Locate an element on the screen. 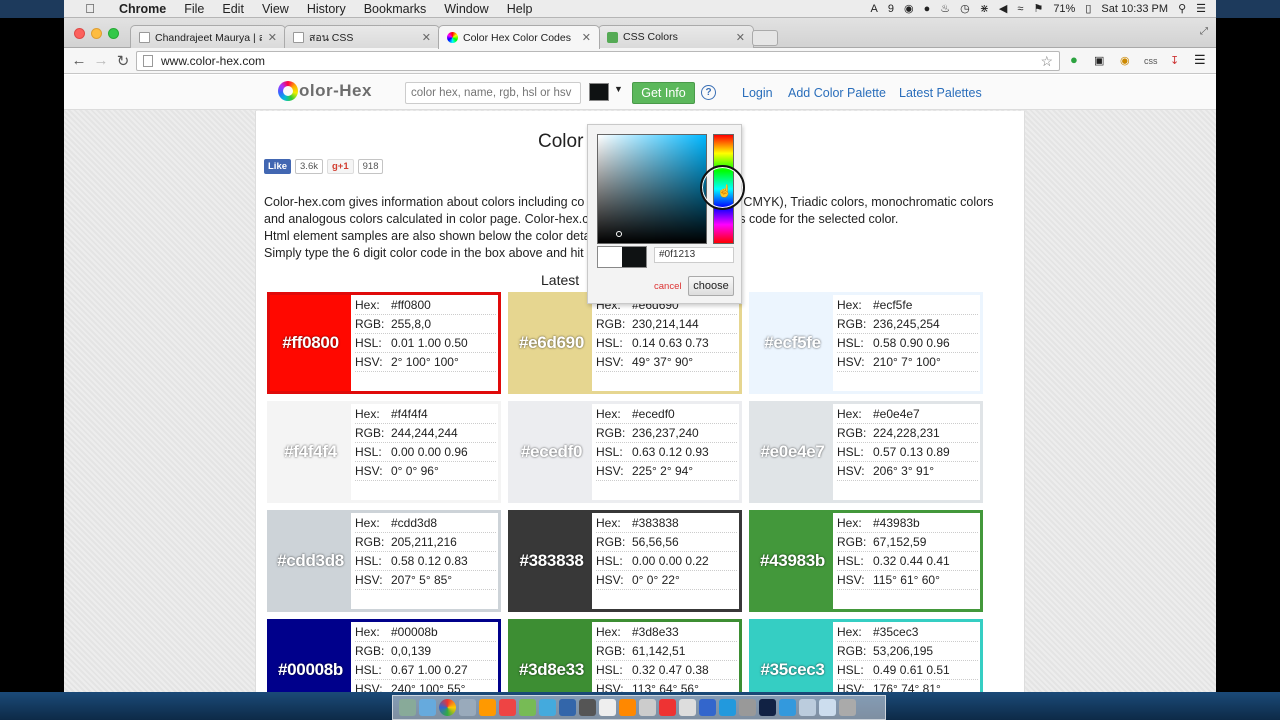 This screenshot has width=1280, height=720. minimize-window-button is located at coordinates (96, 33).